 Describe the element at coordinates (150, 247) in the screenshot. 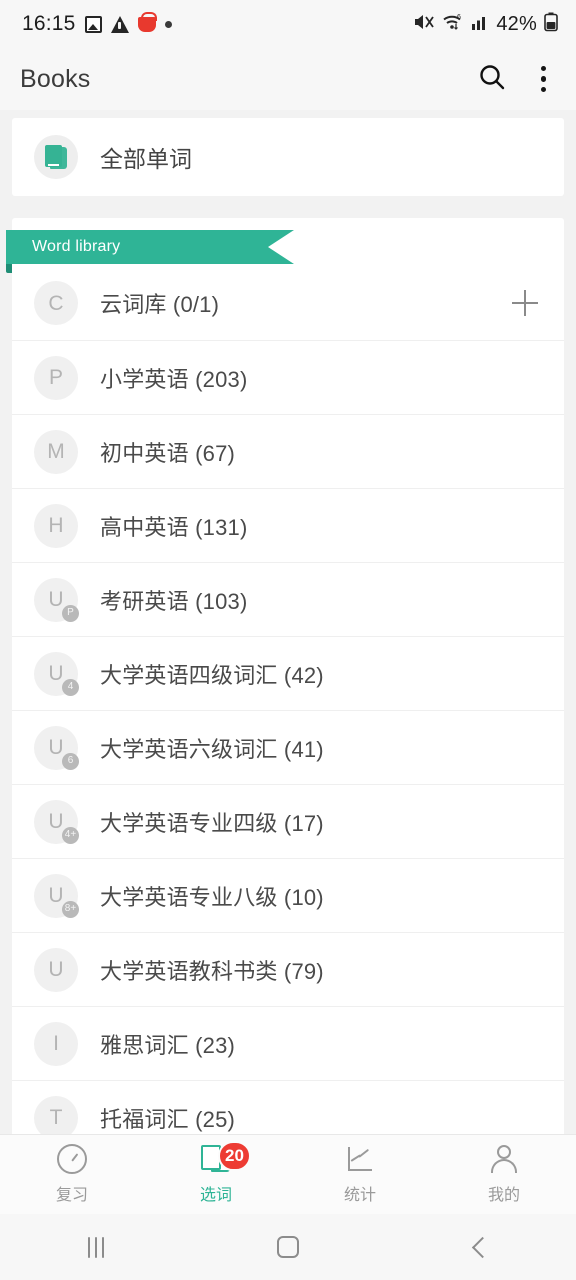

I see `word-library-ribbon: Word library` at that location.